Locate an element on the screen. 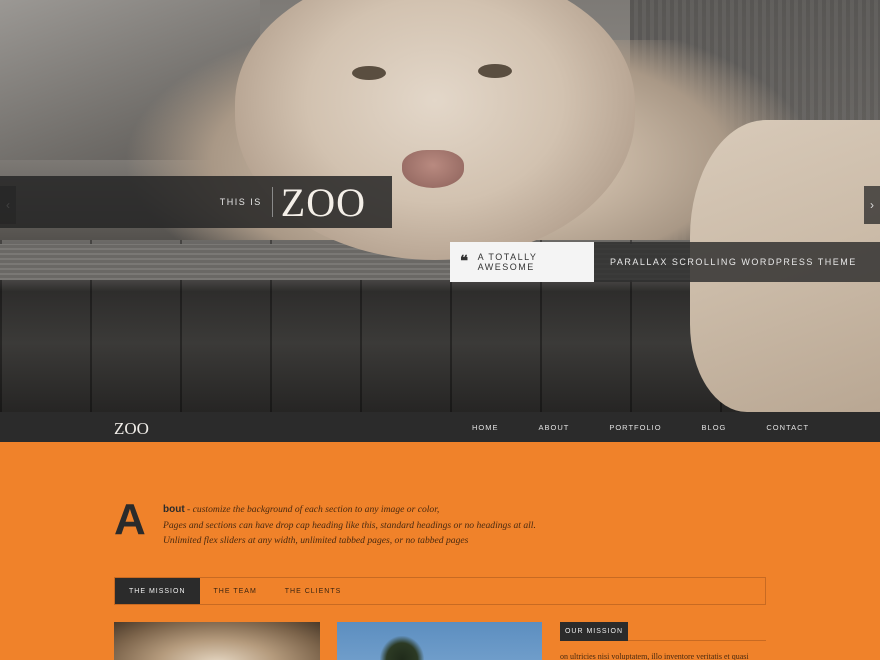 The width and height of the screenshot is (880, 660). hero-title: ZOO is located at coordinates (323, 202).